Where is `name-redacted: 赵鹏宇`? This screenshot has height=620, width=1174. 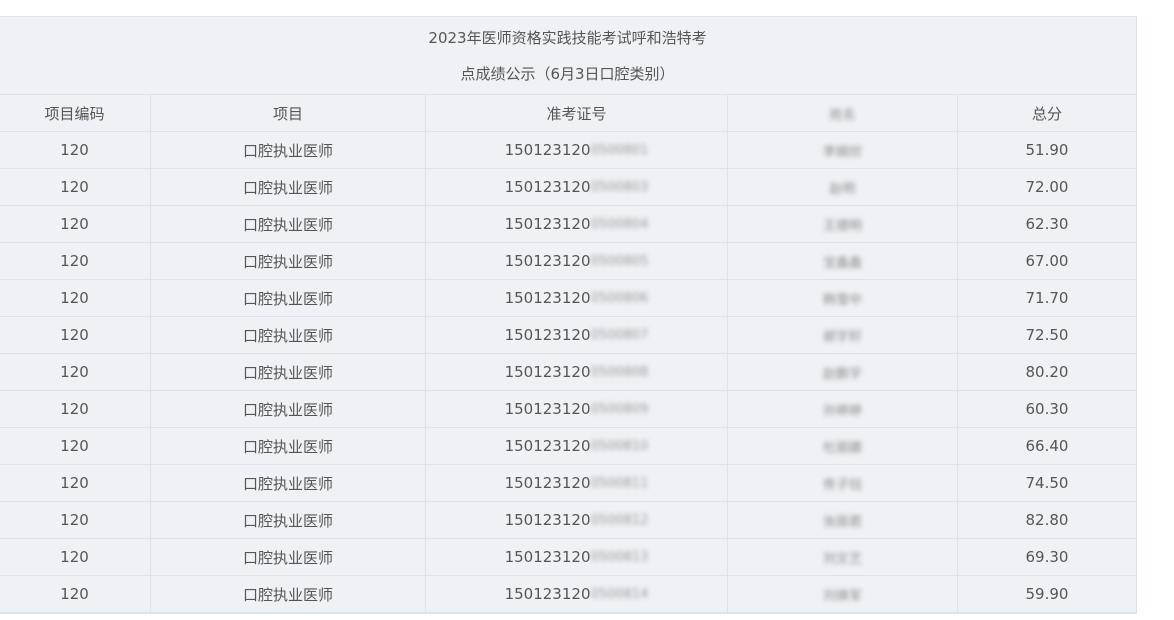
name-redacted: 赵鹏宇 is located at coordinates (842, 374).